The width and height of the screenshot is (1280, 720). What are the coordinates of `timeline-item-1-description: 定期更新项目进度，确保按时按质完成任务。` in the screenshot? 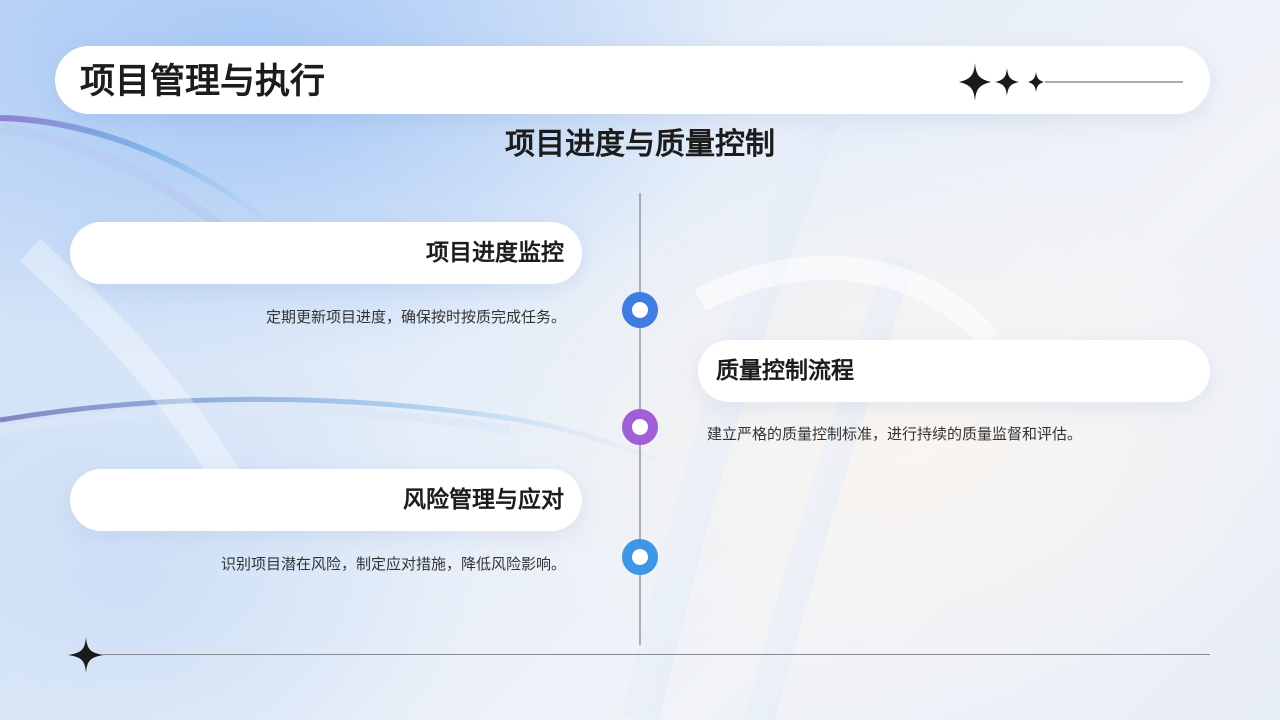 It's located at (415, 317).